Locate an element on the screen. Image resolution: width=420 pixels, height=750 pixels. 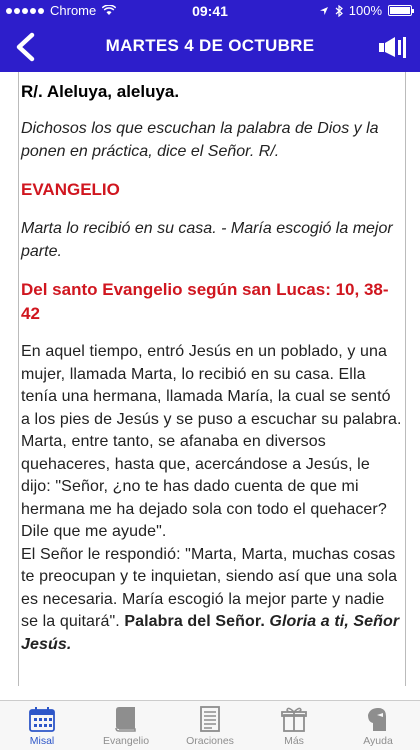
tab-mas: Más is located at coordinates (294, 725).